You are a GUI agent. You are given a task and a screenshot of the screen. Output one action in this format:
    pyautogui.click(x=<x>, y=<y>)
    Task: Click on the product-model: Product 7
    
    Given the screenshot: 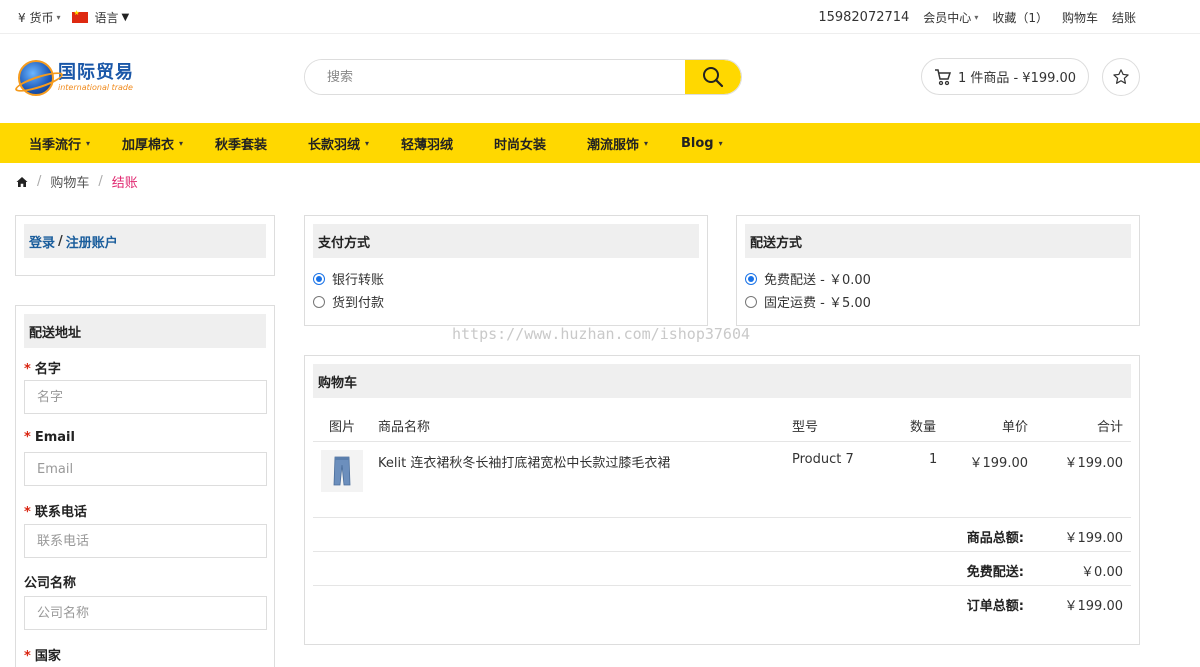 What is the action you would take?
    pyautogui.click(x=823, y=459)
    